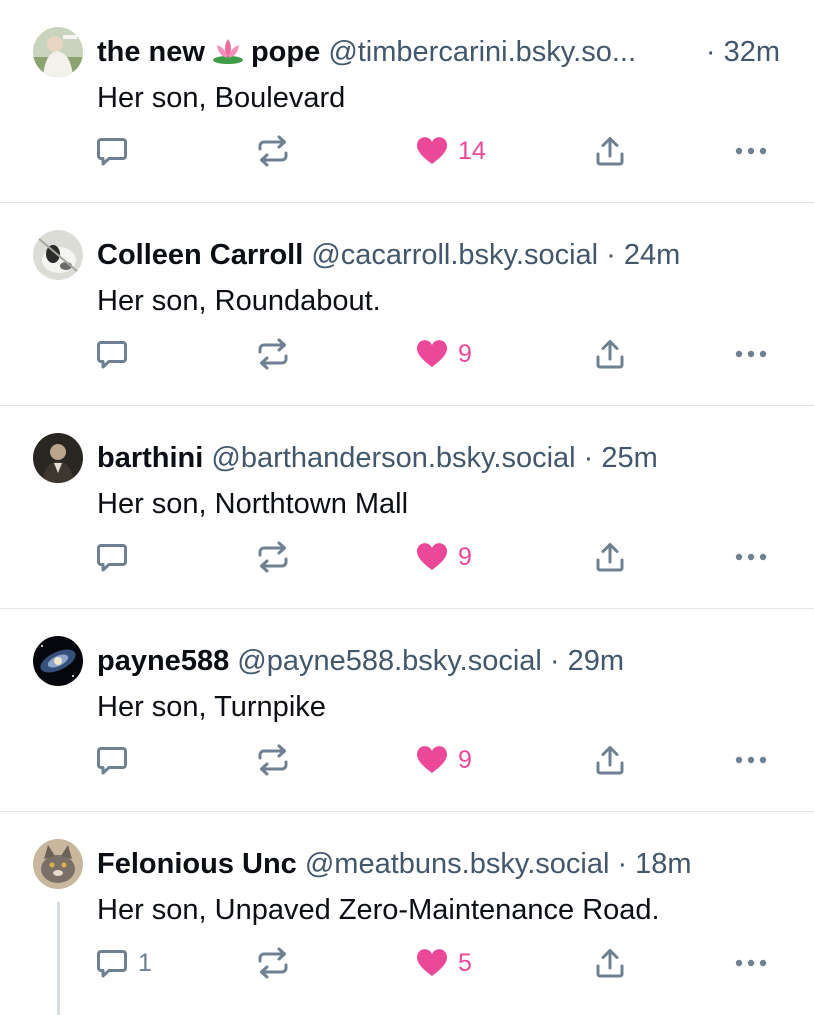 The height and width of the screenshot is (1015, 814). Describe the element at coordinates (221, 98) in the screenshot. I see `post-text: Her son, Boulevard` at that location.